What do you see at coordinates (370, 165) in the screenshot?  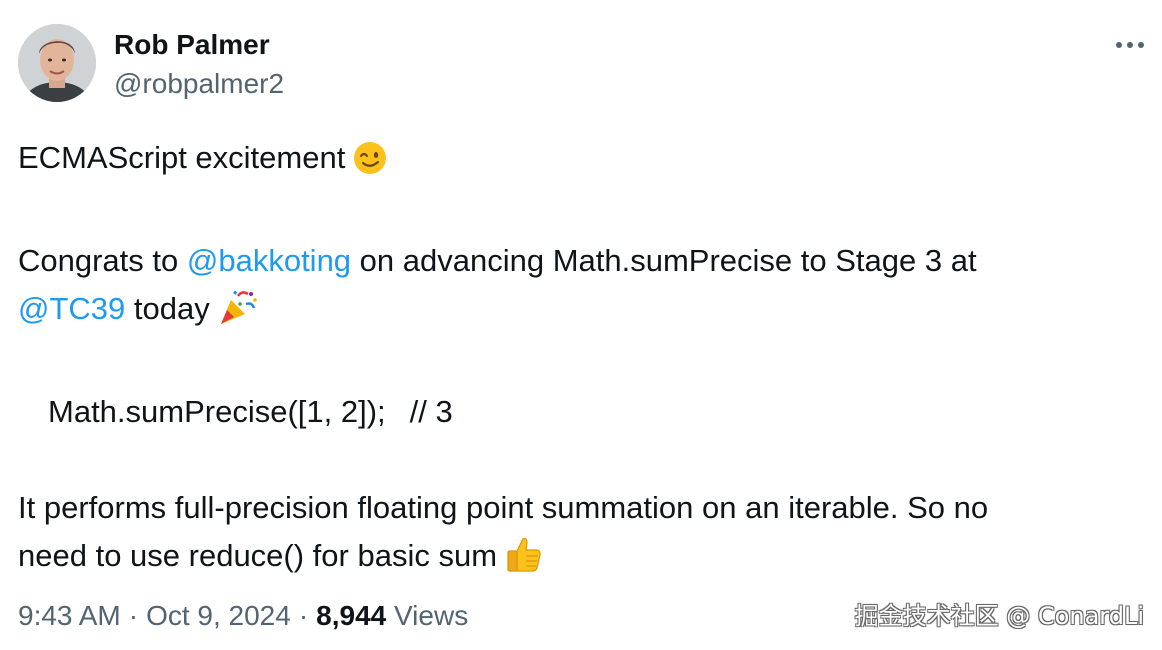 I see `winking-face-icon` at bounding box center [370, 165].